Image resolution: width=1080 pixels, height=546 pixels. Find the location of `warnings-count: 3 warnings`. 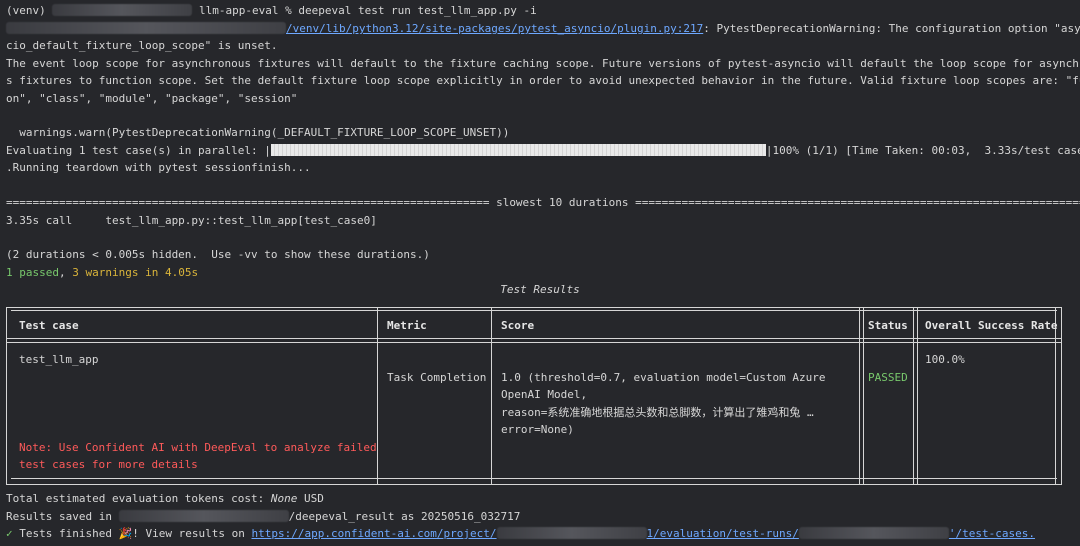

warnings-count: 3 warnings is located at coordinates (105, 272).